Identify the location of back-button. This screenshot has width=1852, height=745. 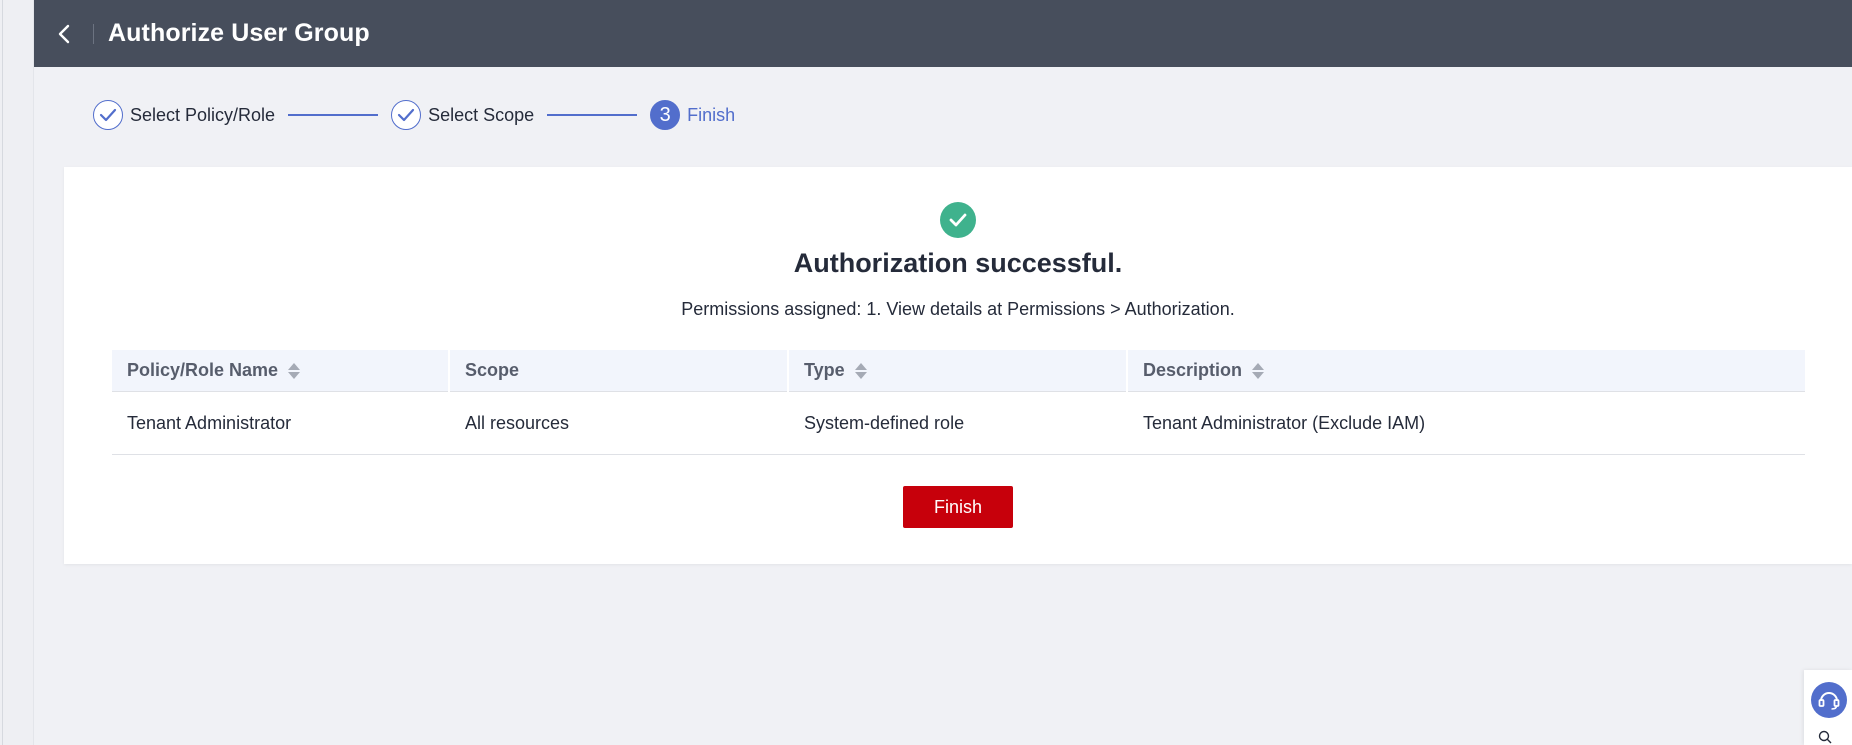
(64, 33).